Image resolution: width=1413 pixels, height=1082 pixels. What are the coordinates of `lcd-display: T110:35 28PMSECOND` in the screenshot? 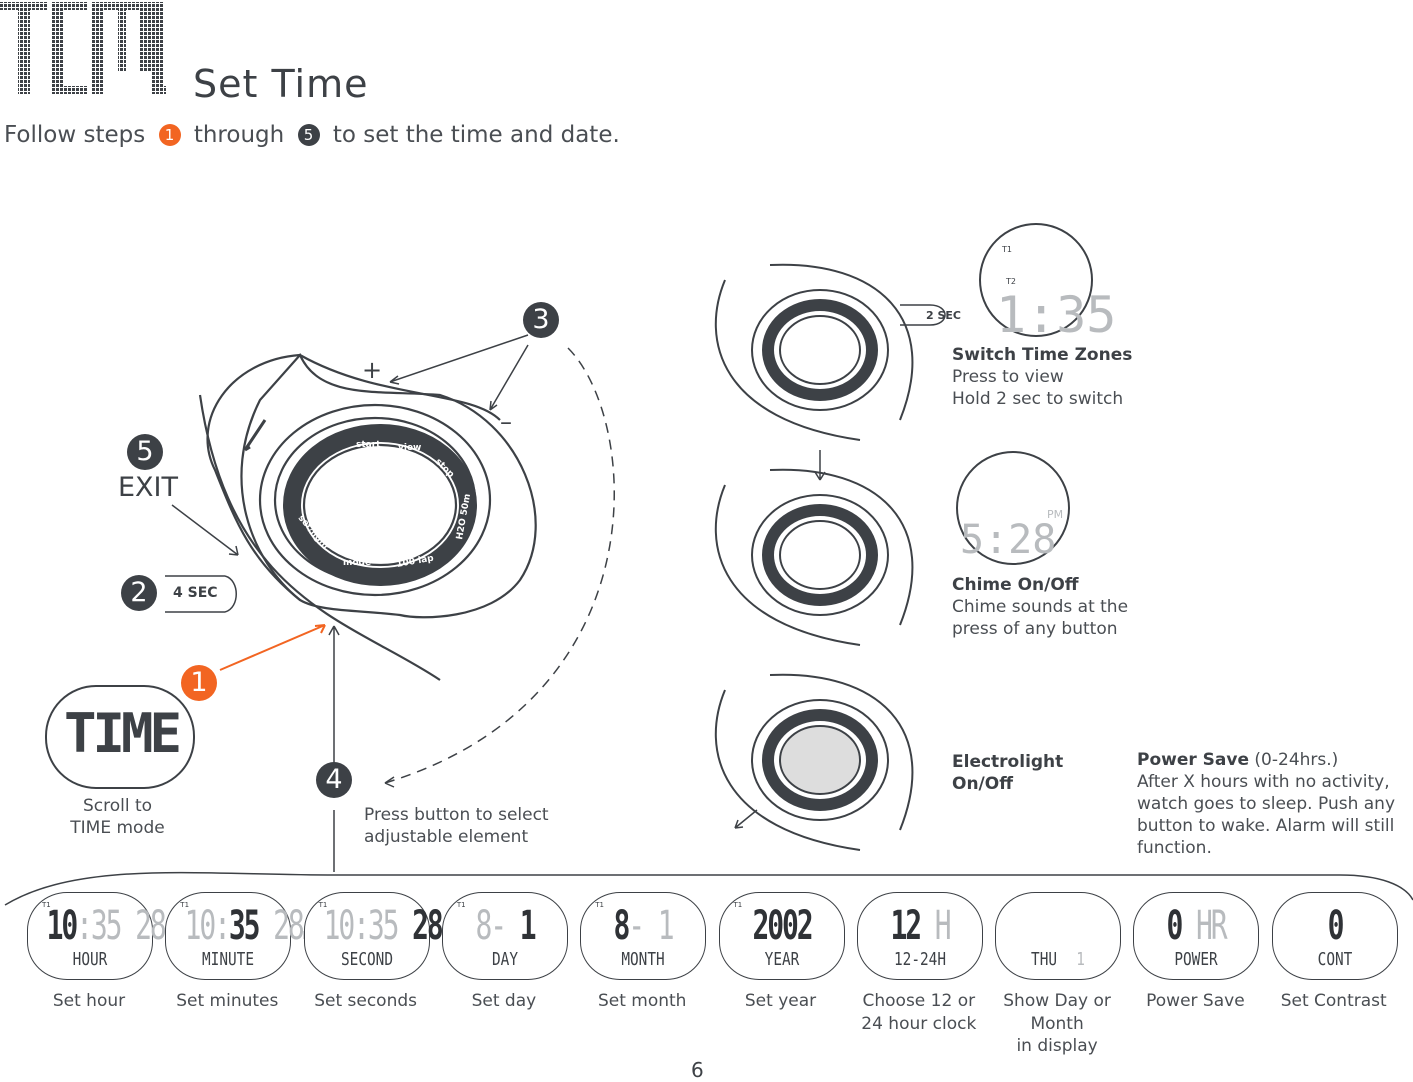 It's located at (377, 936).